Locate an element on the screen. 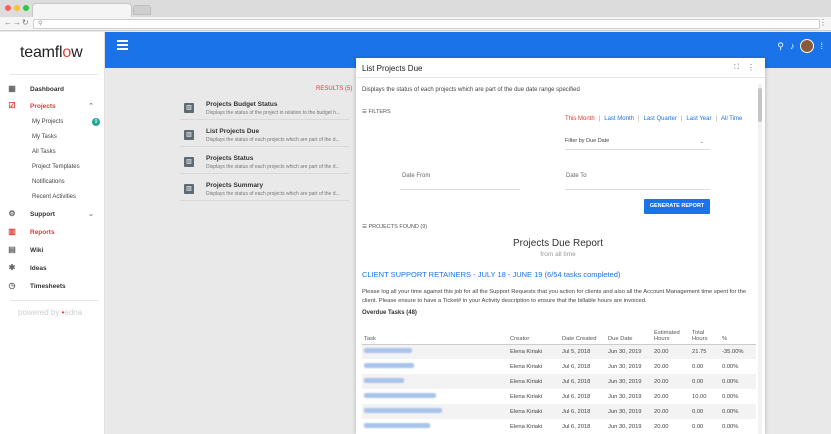  sidebar-subitem-all-tasks: All Tasks is located at coordinates (44, 152).